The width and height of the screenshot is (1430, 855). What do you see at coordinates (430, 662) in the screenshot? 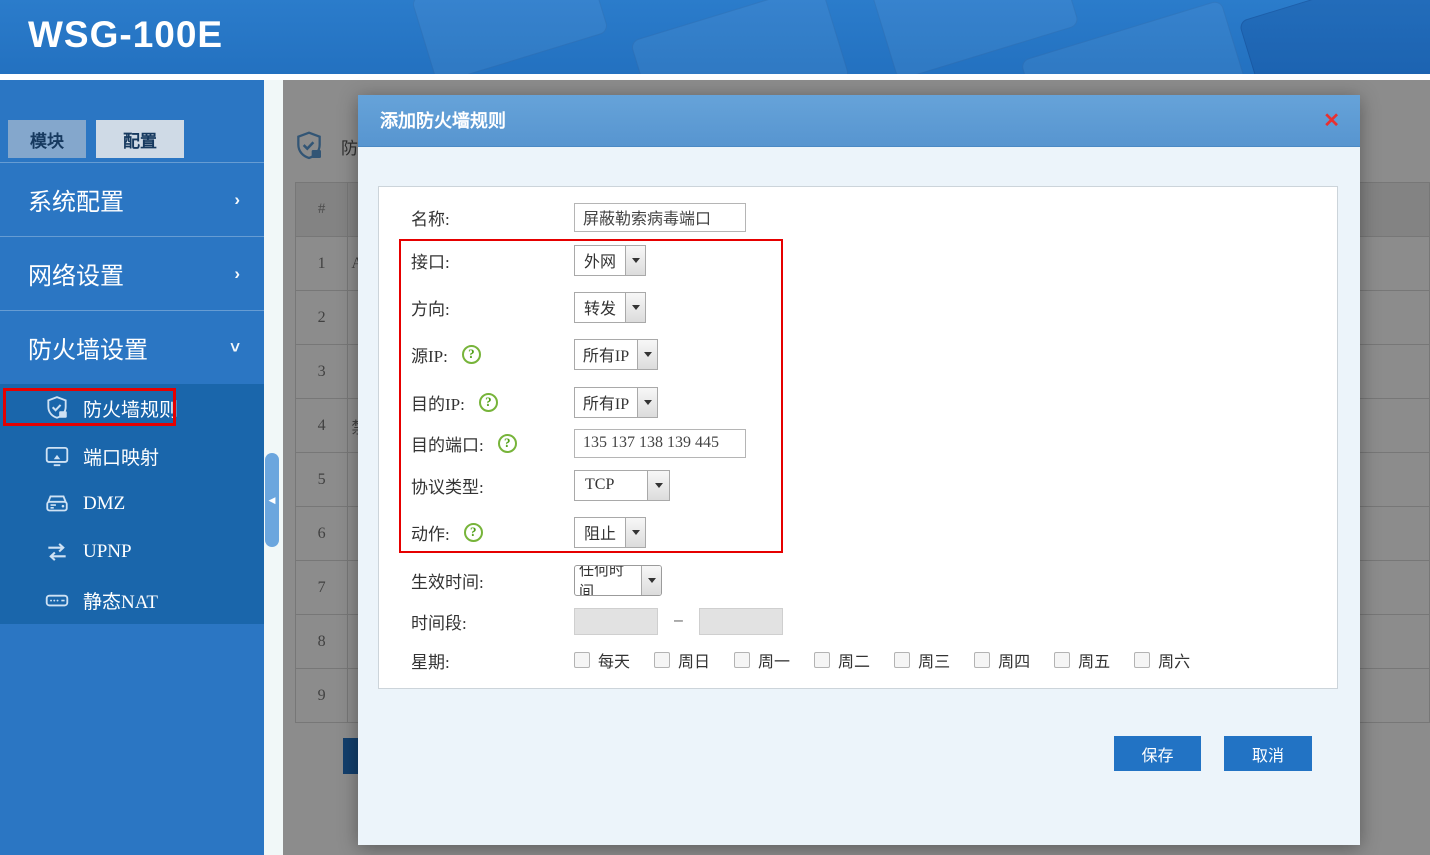
I see `week-label: 星期:` at bounding box center [430, 662].